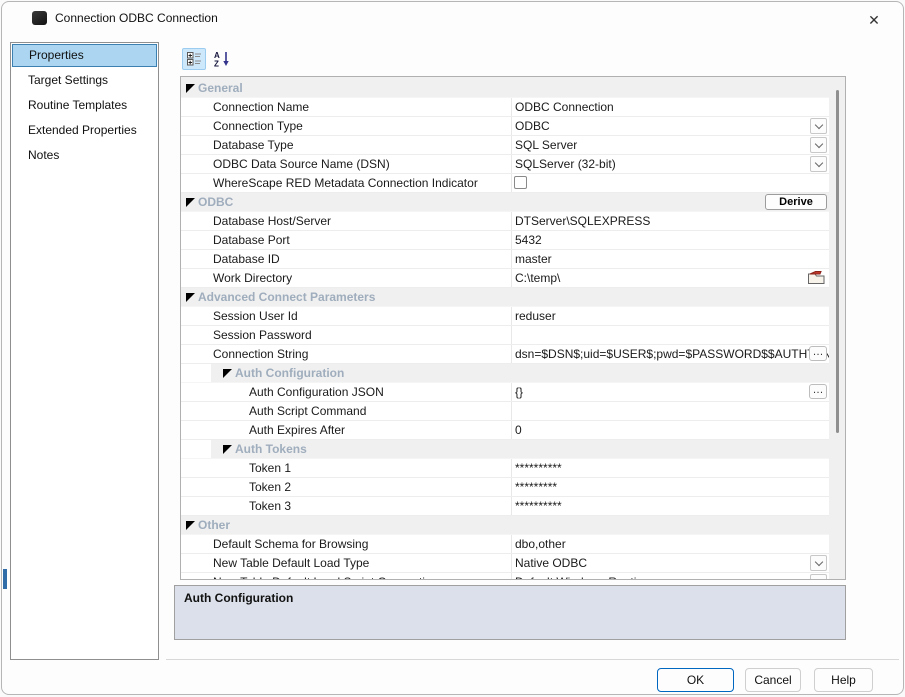 The width and height of the screenshot is (905, 697). I want to click on category-auth-configuration: Auth Configuration, so click(505, 373).